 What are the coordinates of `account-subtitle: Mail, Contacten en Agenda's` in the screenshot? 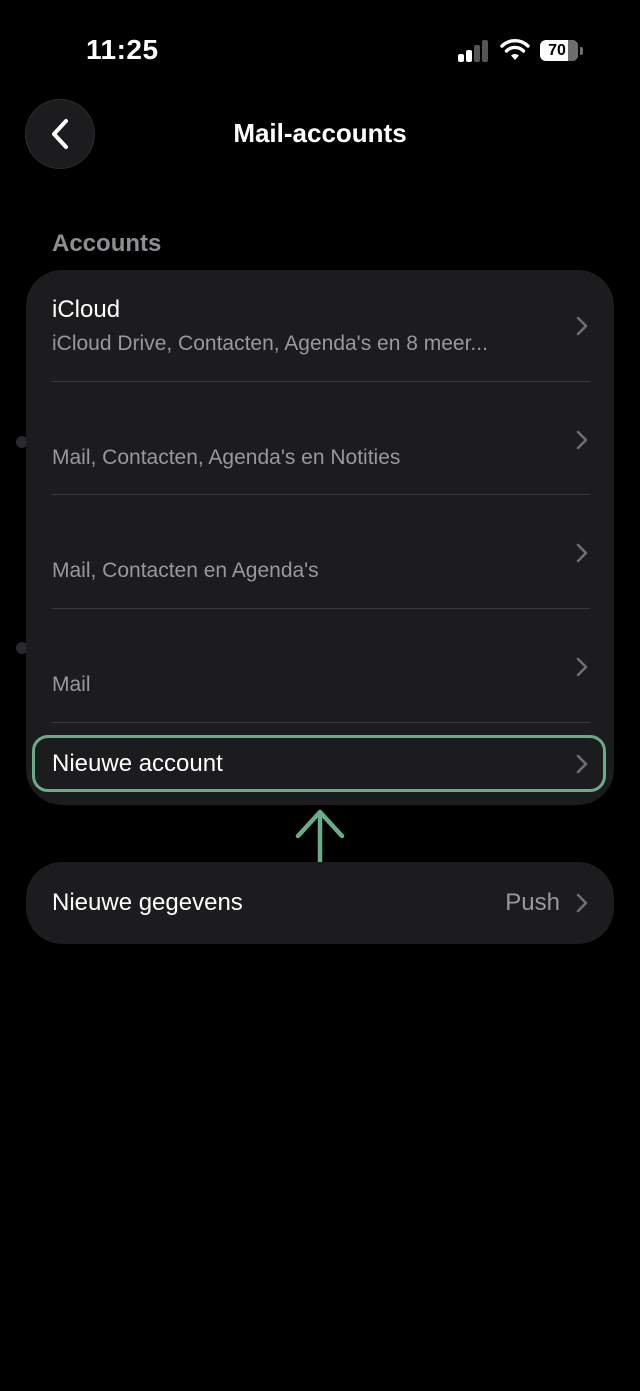 It's located at (185, 570).